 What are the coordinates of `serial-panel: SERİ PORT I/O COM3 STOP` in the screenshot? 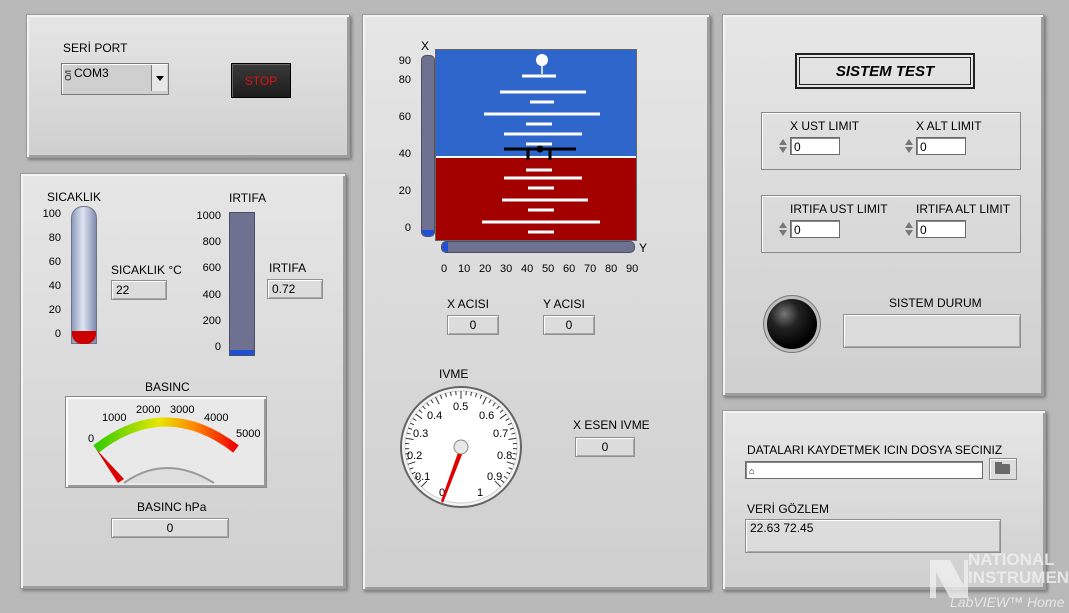 It's located at (188, 86).